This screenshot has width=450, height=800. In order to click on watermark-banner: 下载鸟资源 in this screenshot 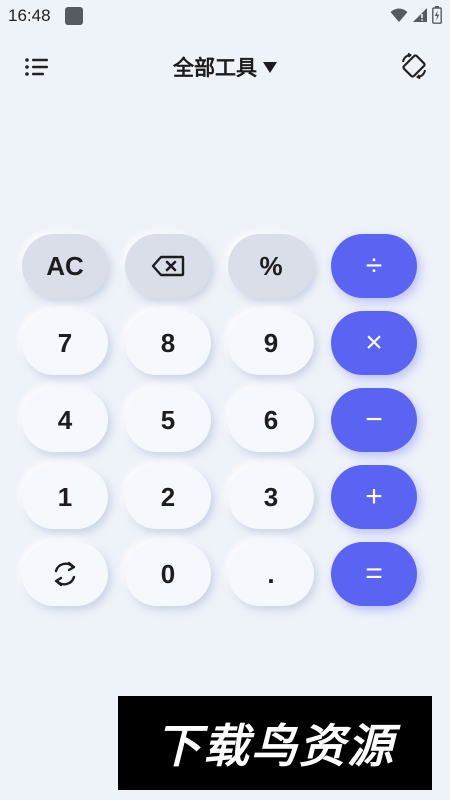, I will do `click(275, 743)`.